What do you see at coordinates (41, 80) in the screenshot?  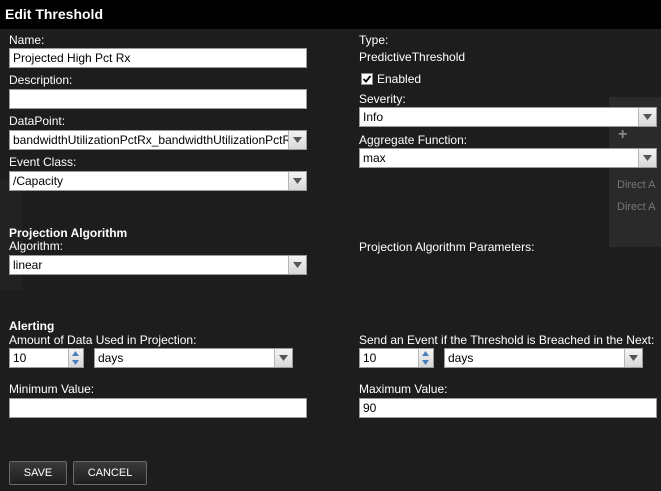 I see `description-label: Description:` at bounding box center [41, 80].